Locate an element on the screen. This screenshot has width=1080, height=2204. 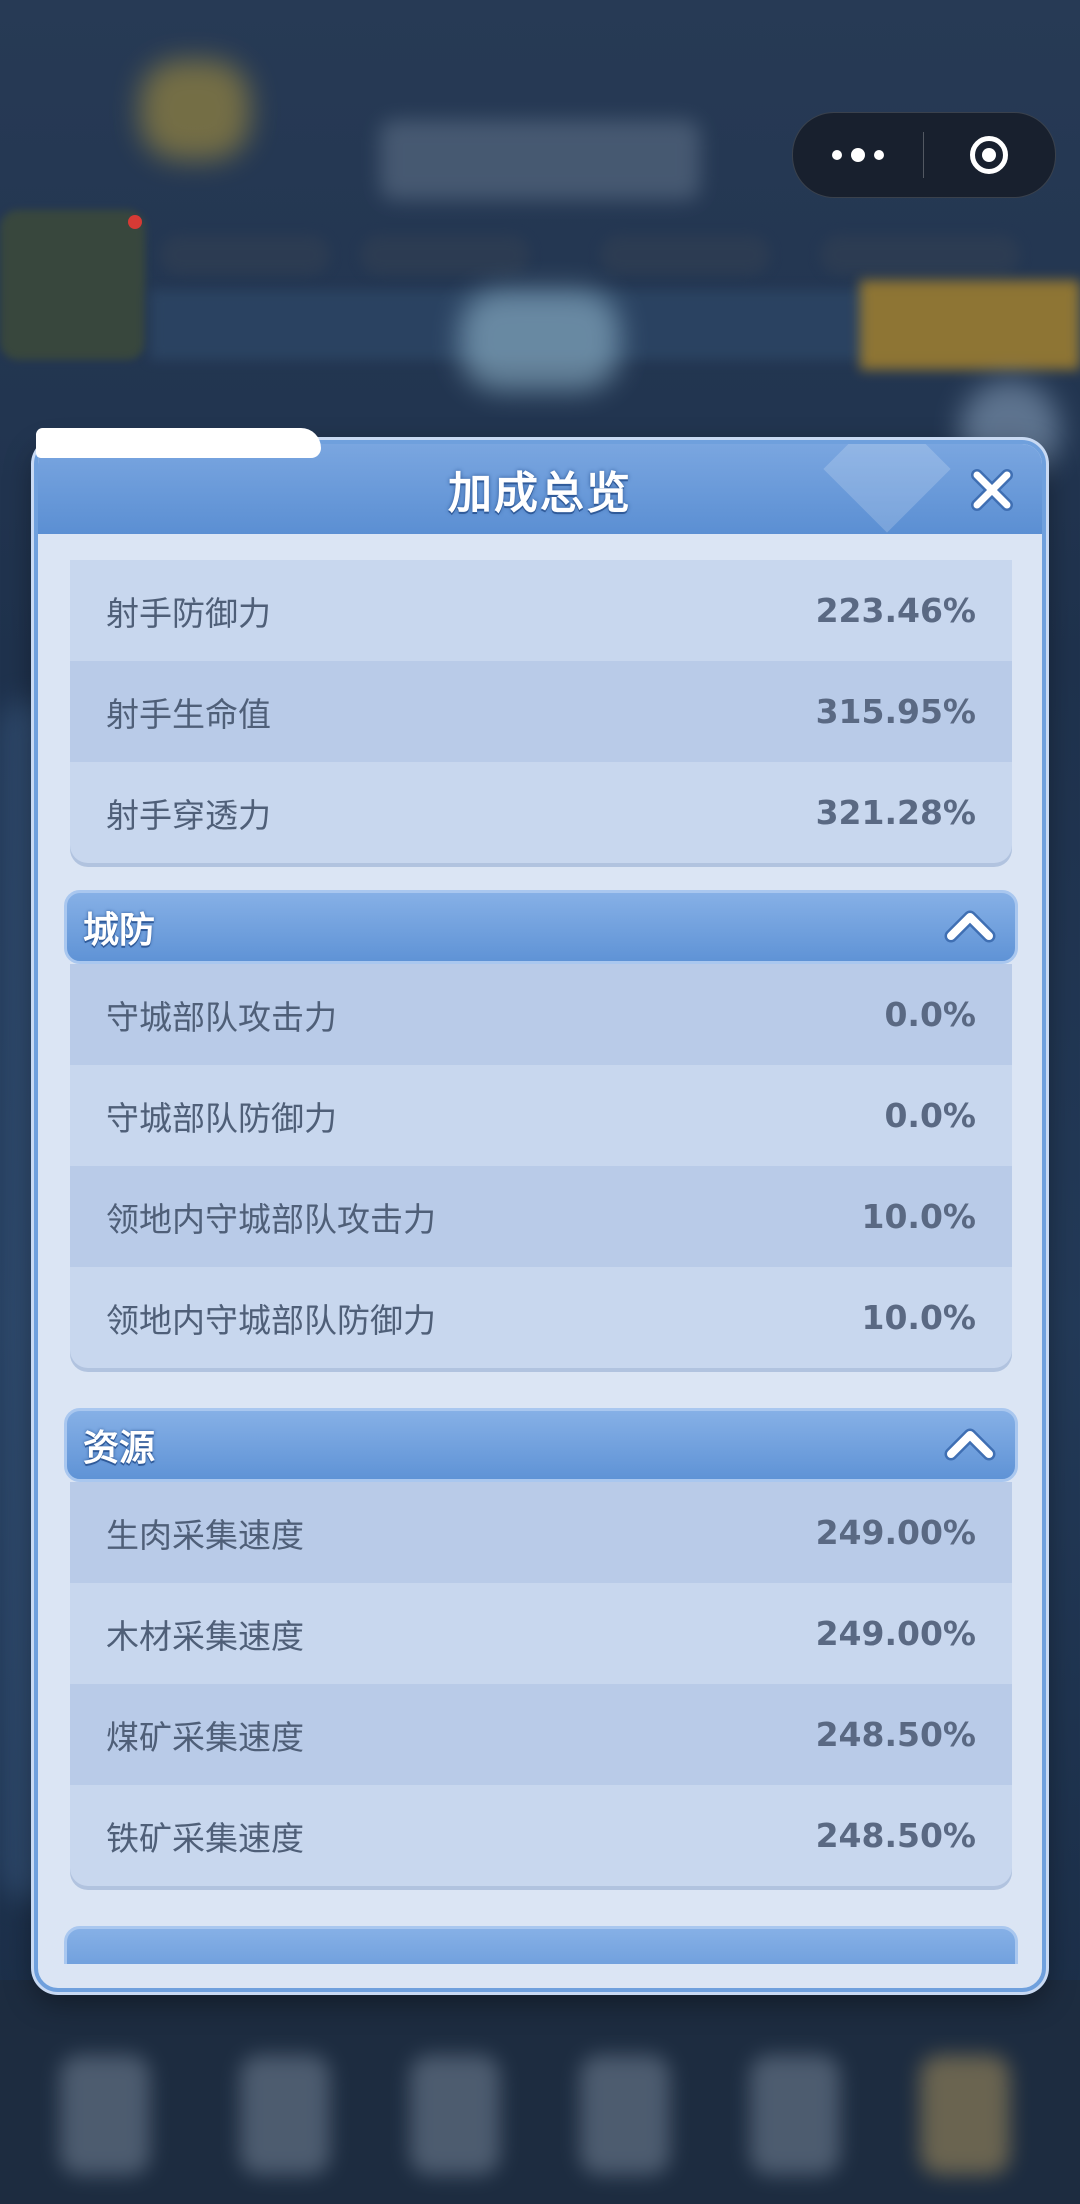
background-avatar is located at coordinates (72, 285).